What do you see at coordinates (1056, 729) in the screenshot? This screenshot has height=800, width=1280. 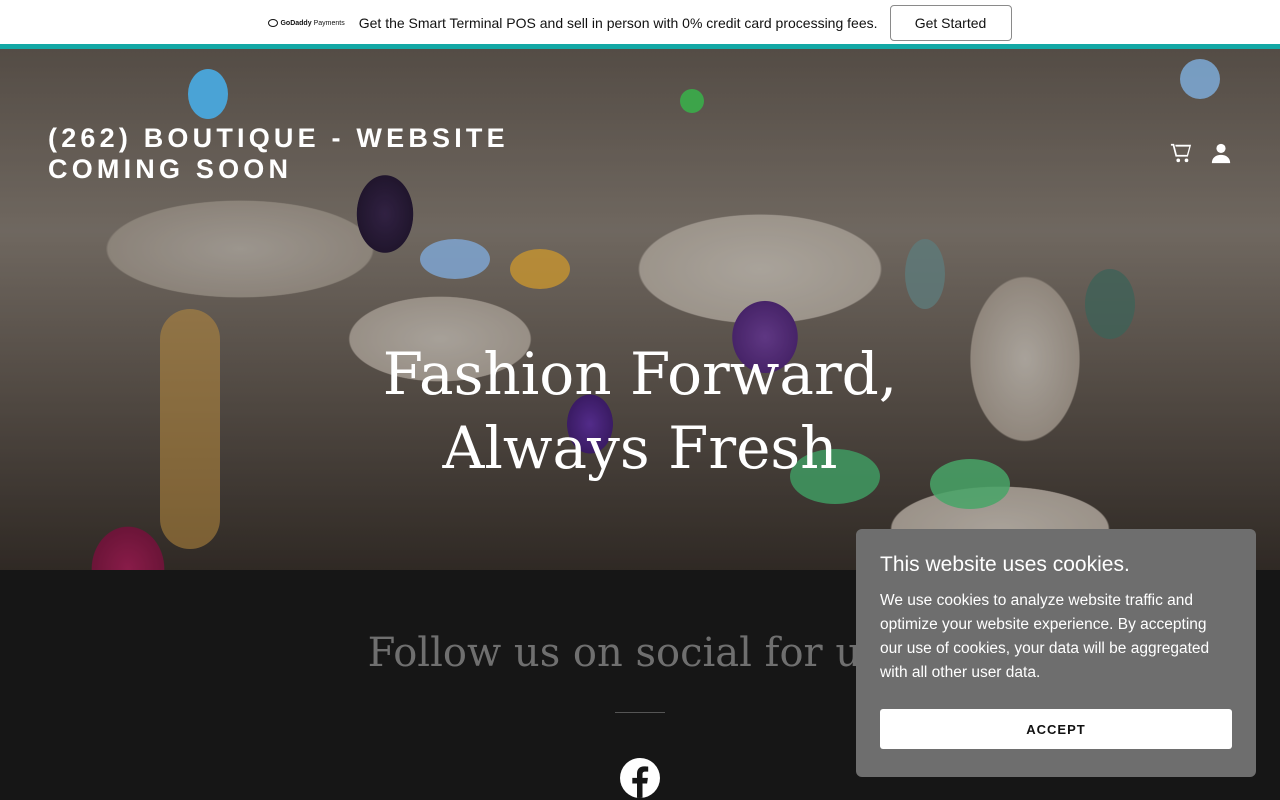 I see `accept-cookies-button: ACCEPT` at bounding box center [1056, 729].